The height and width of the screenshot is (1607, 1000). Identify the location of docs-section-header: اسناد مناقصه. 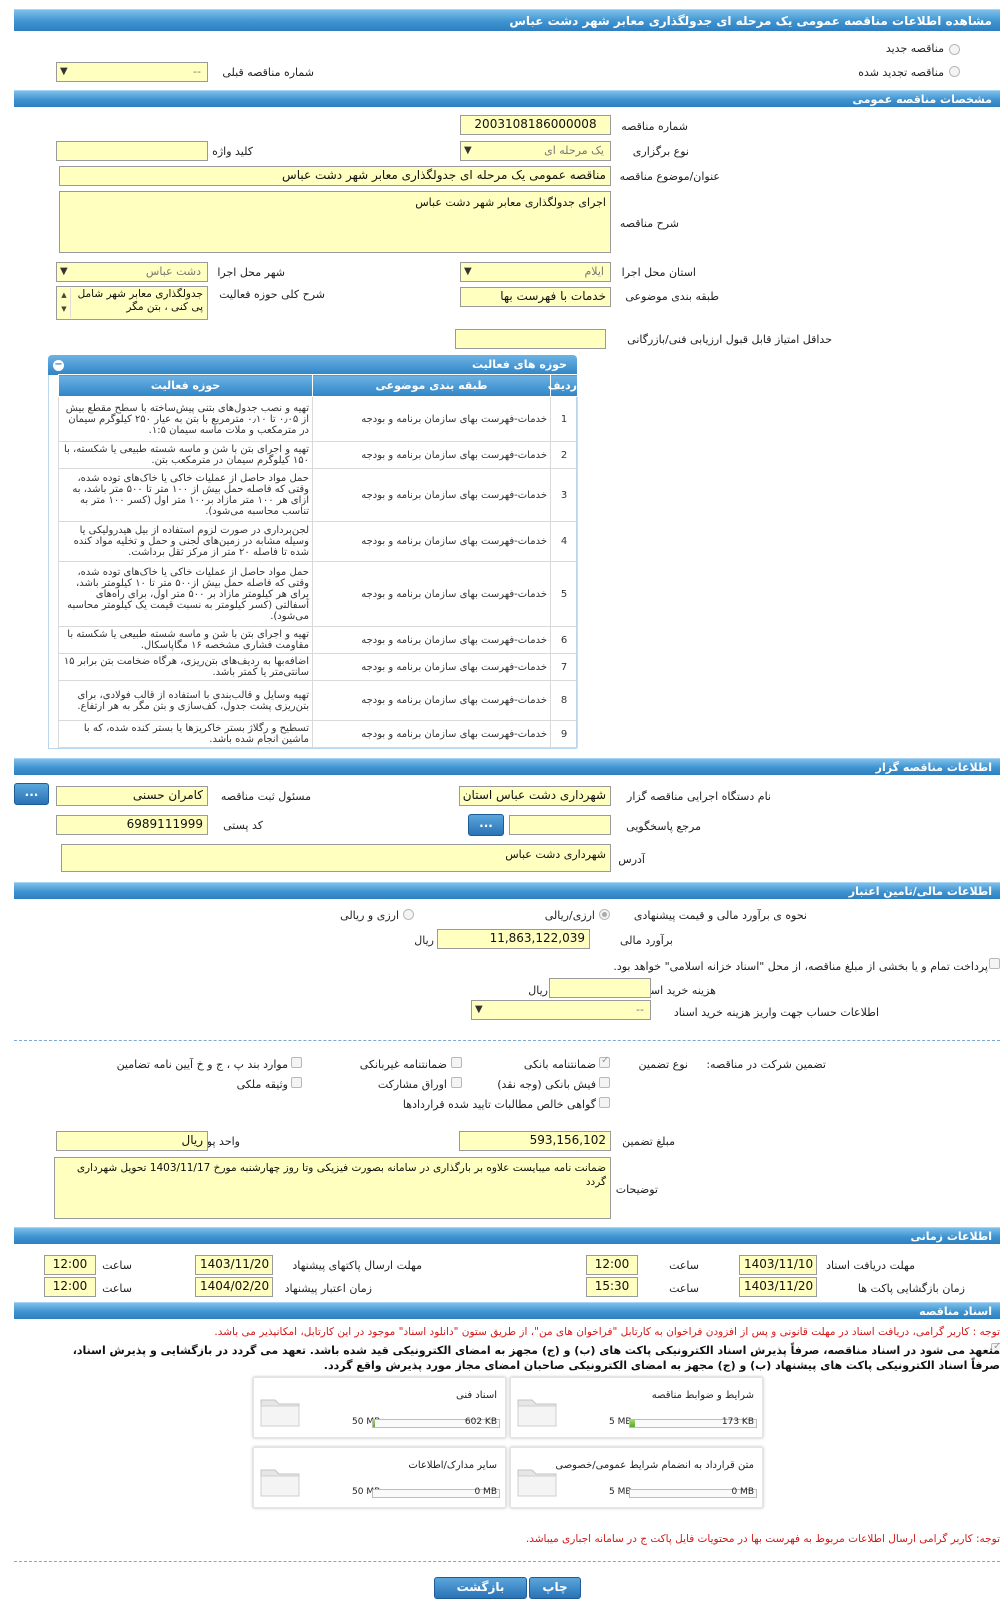
(507, 1310).